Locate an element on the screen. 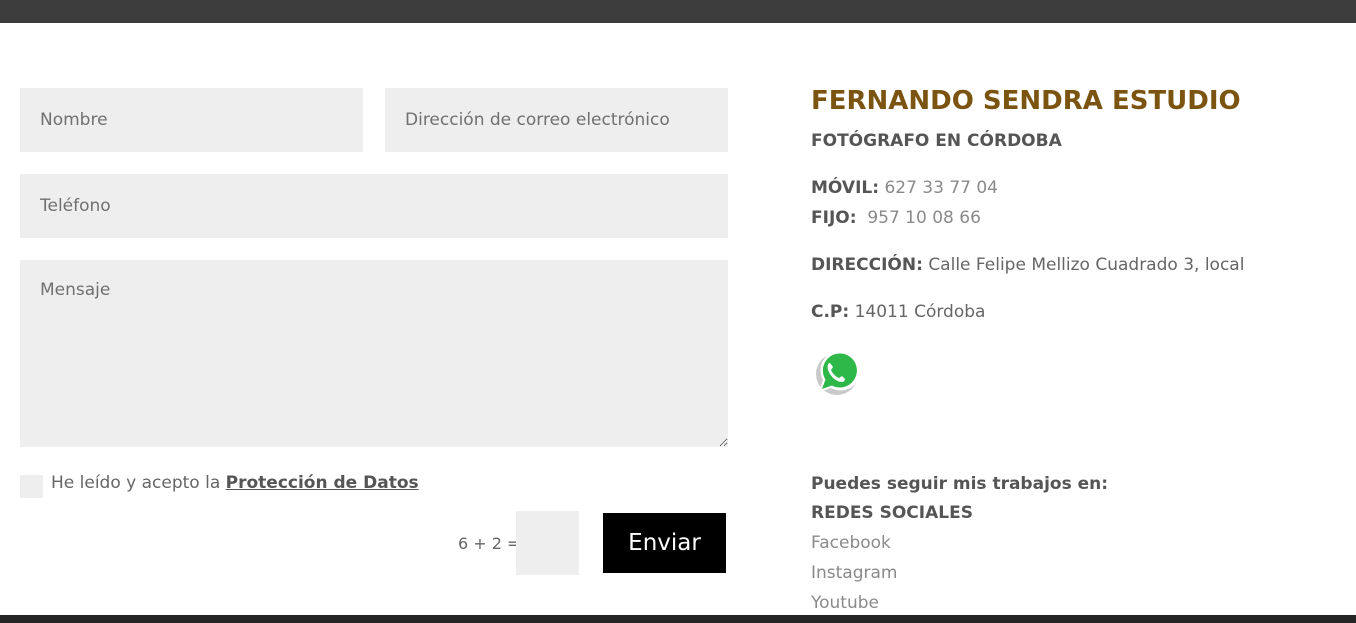 The image size is (1356, 623). bottom-bar is located at coordinates (678, 619).